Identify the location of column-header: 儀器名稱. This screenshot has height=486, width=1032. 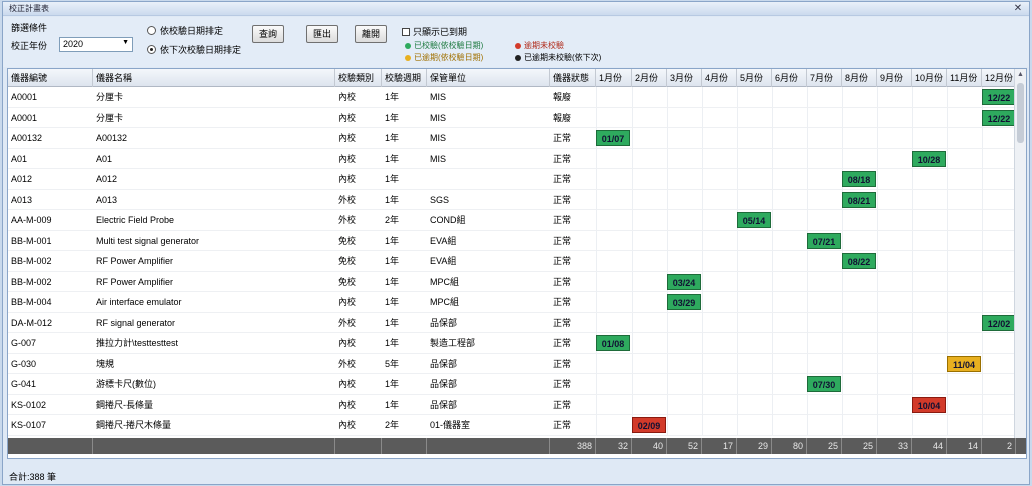
(214, 78).